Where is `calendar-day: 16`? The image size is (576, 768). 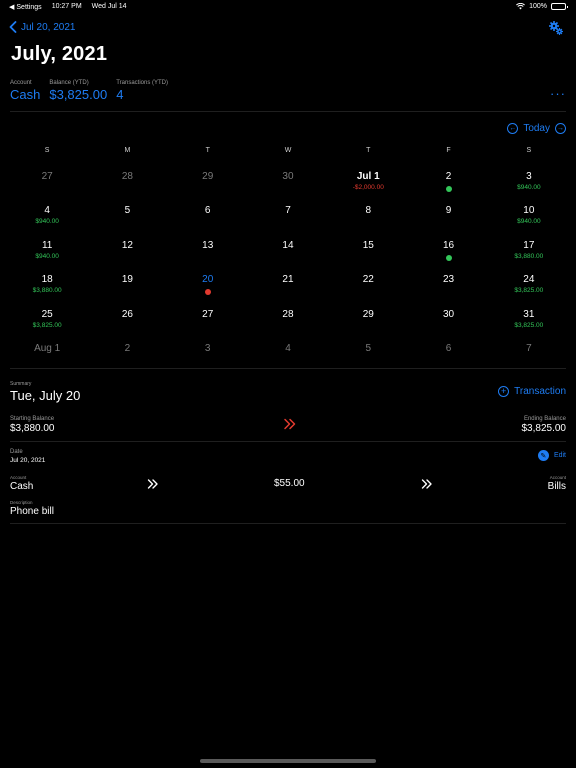
calendar-day: 16 is located at coordinates (448, 257).